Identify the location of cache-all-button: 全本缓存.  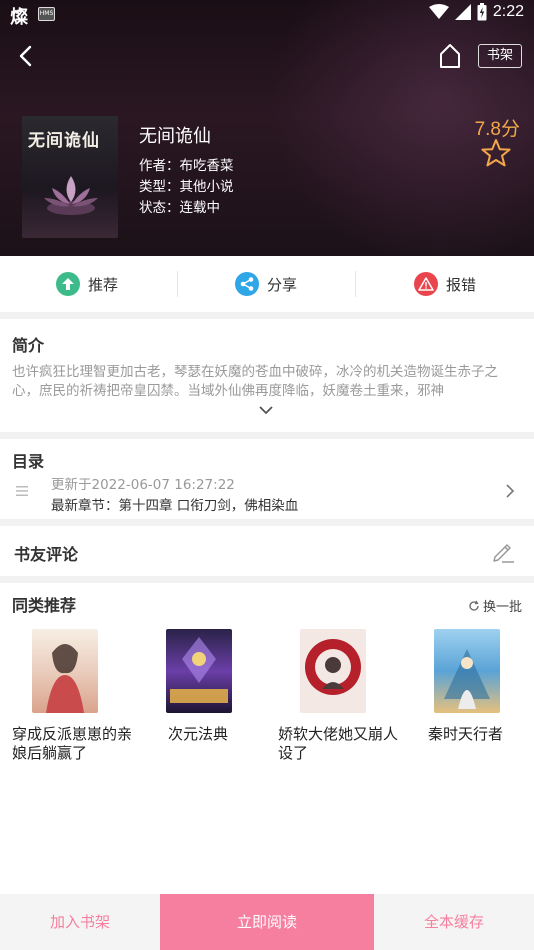
(454, 922).